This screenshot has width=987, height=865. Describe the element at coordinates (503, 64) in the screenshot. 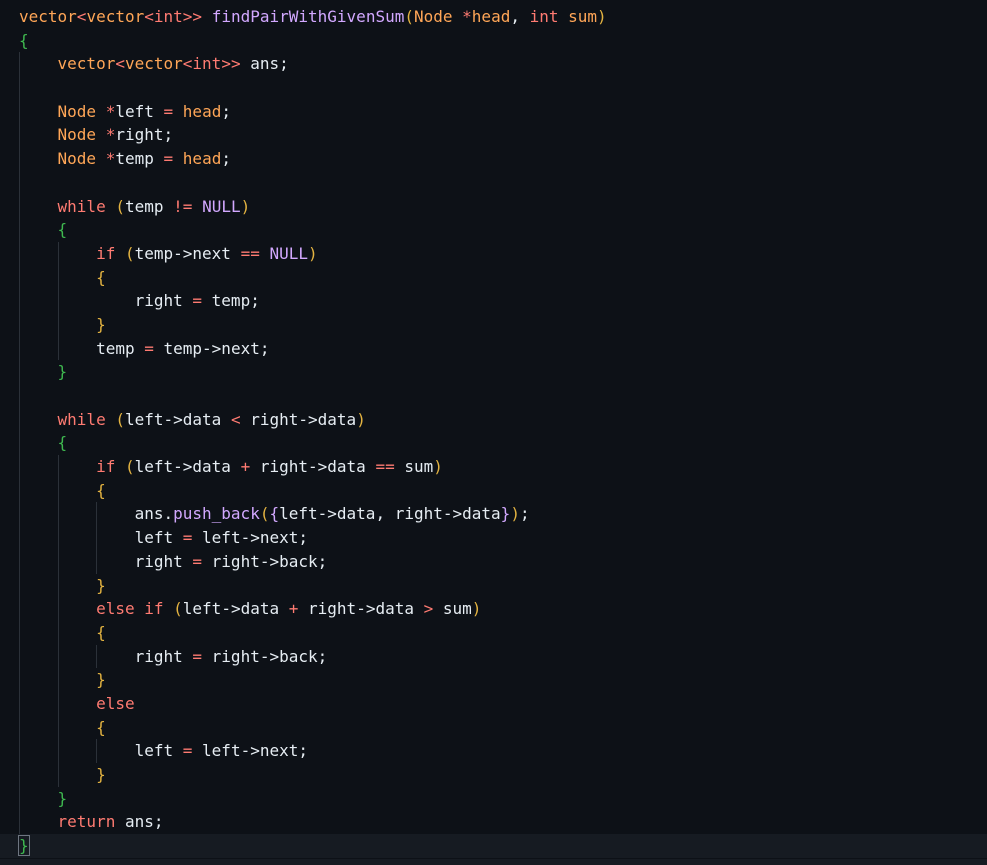

I see `code-line: vector<vector<int>> ans;` at that location.